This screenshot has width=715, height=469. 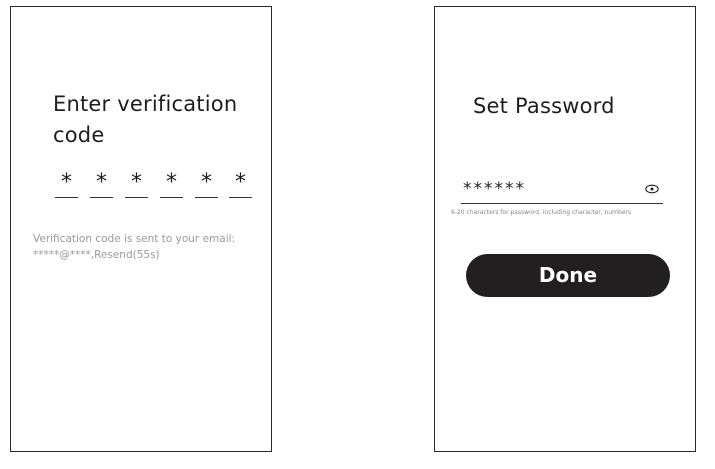 What do you see at coordinates (494, 189) in the screenshot?
I see `password-value: ******` at bounding box center [494, 189].